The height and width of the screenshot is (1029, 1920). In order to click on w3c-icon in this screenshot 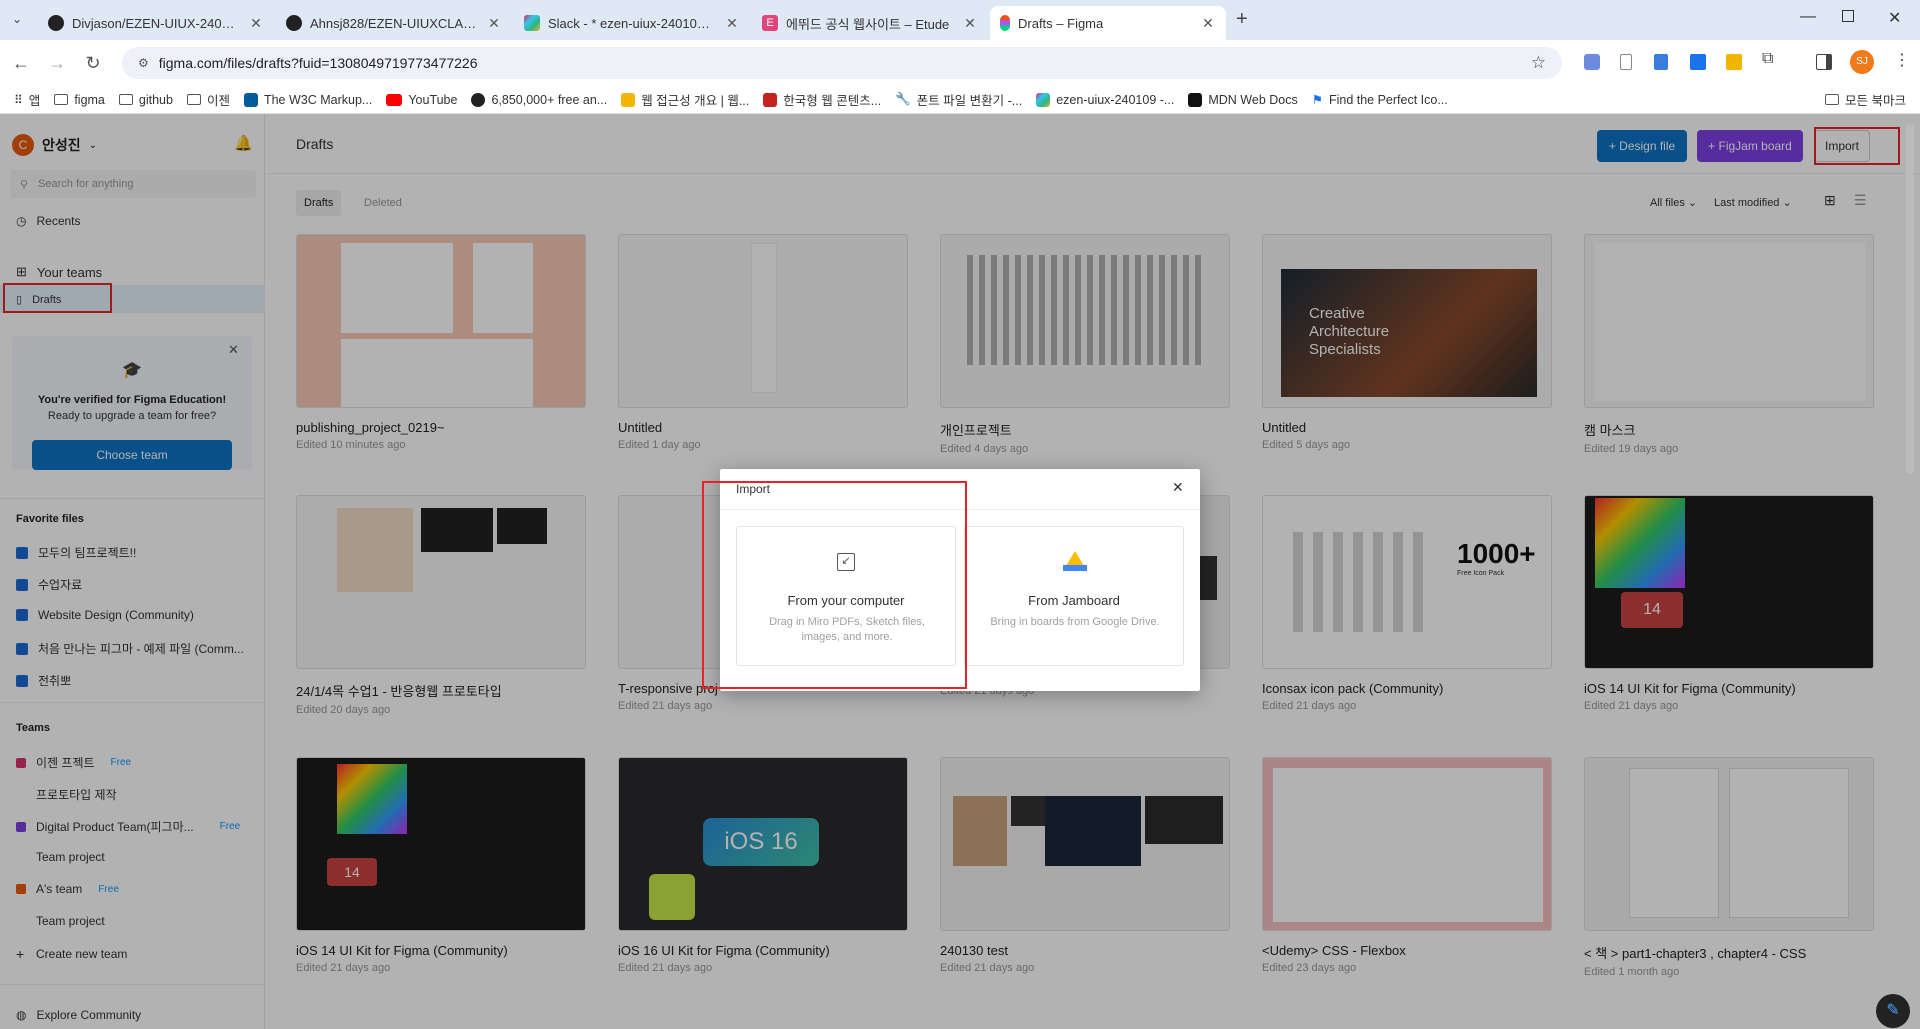, I will do `click(250, 99)`.